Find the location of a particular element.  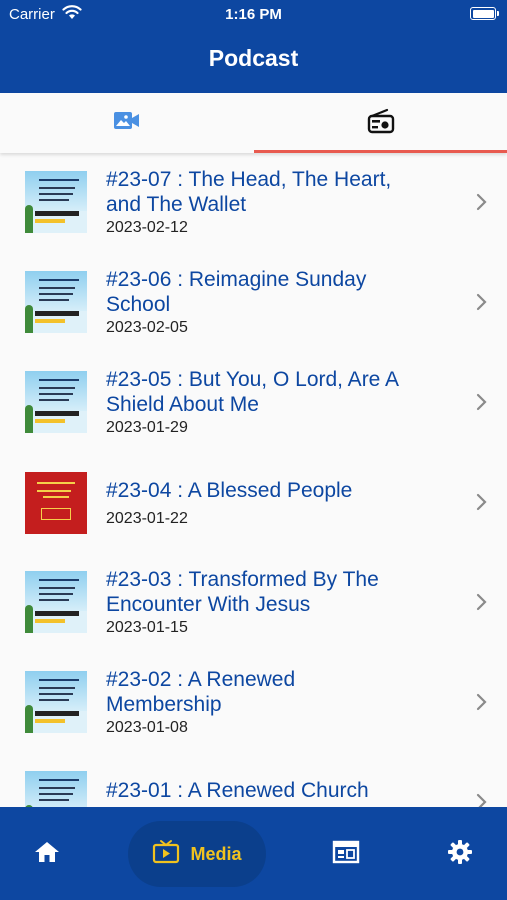

tab-bar is located at coordinates (253, 123).